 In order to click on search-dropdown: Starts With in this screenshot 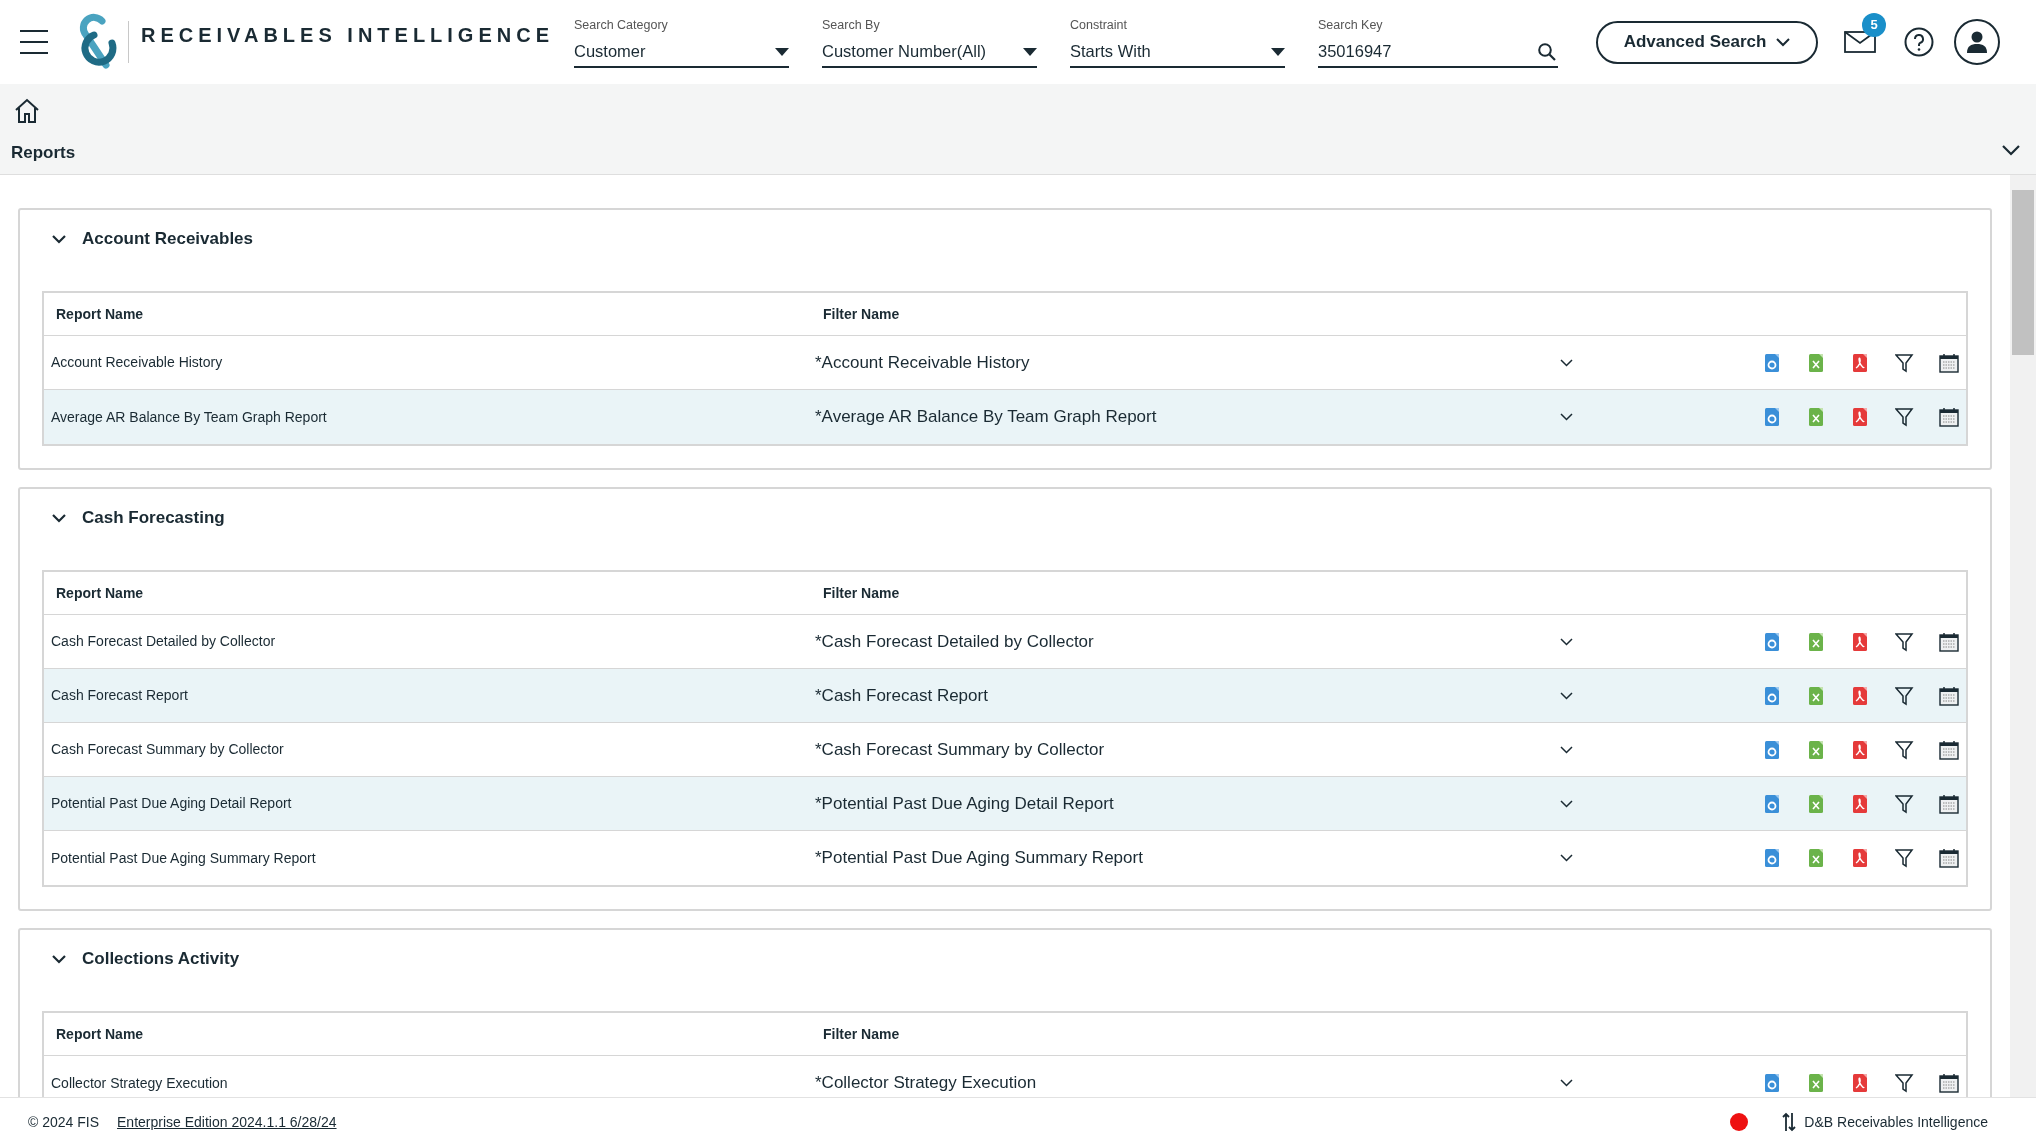, I will do `click(1177, 52)`.